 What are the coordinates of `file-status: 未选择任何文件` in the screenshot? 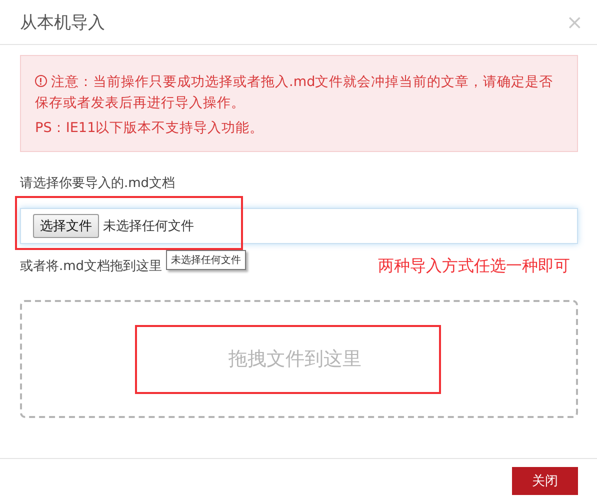 It's located at (148, 226).